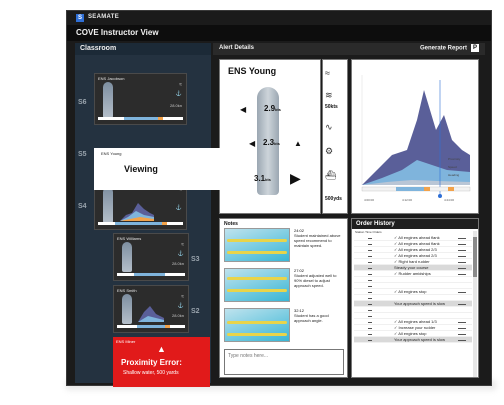 Image resolution: width=504 pixels, height=405 pixels. I want to click on tick-2: 4:12:00, so click(407, 200).